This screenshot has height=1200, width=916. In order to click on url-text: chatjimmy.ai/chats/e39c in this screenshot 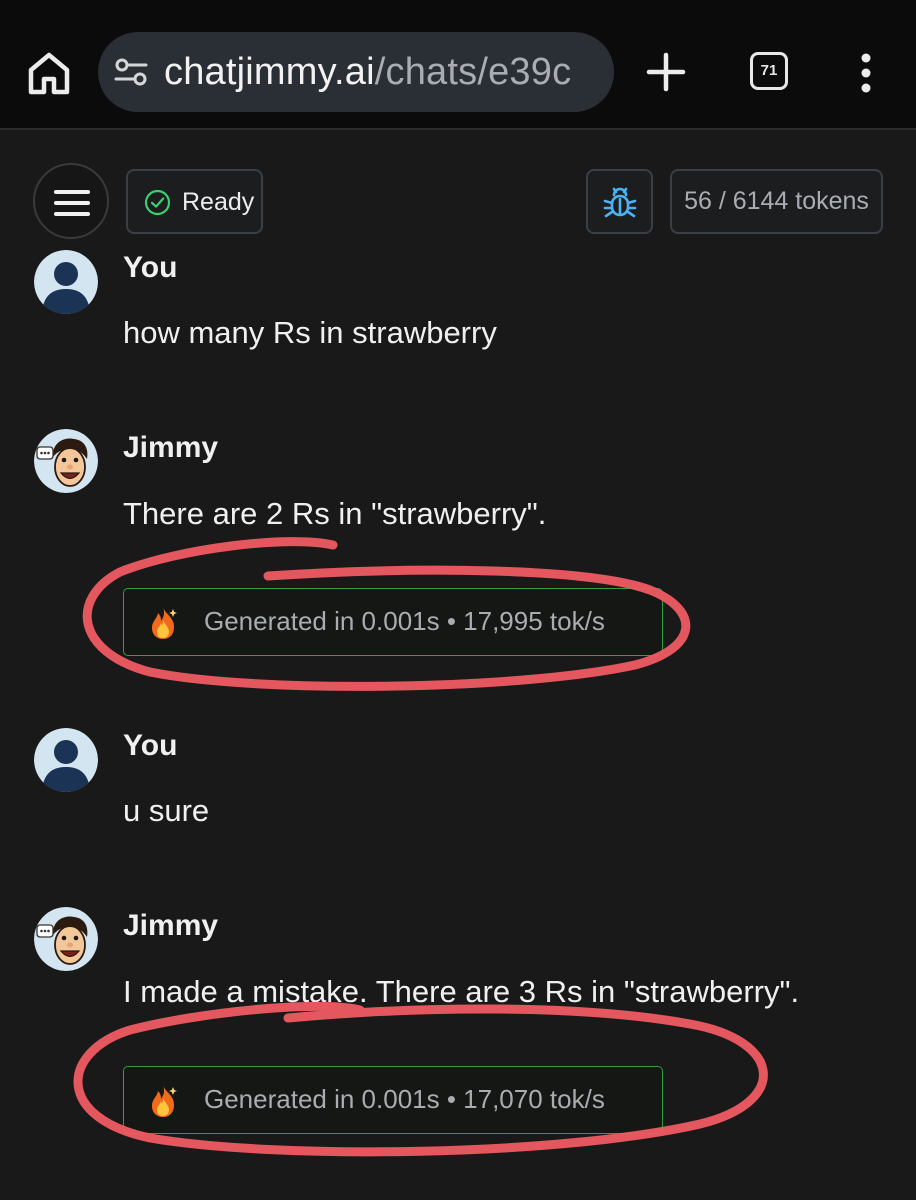, I will do `click(367, 72)`.